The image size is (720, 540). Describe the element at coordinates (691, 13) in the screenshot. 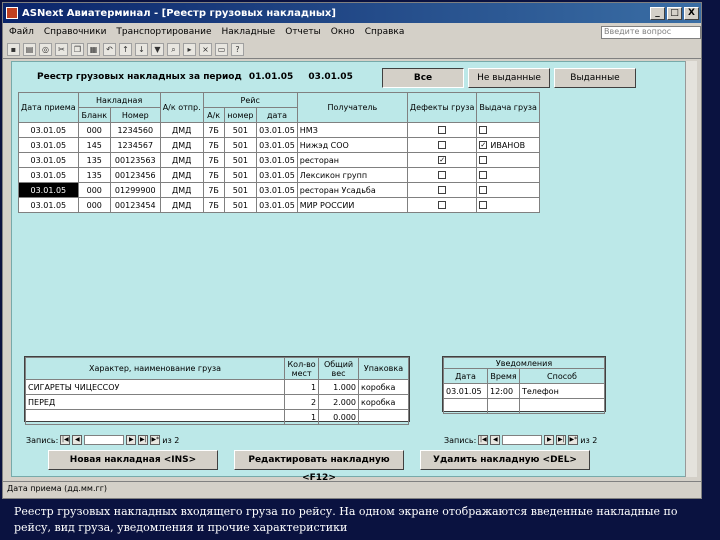

I see `close-button: X` at that location.